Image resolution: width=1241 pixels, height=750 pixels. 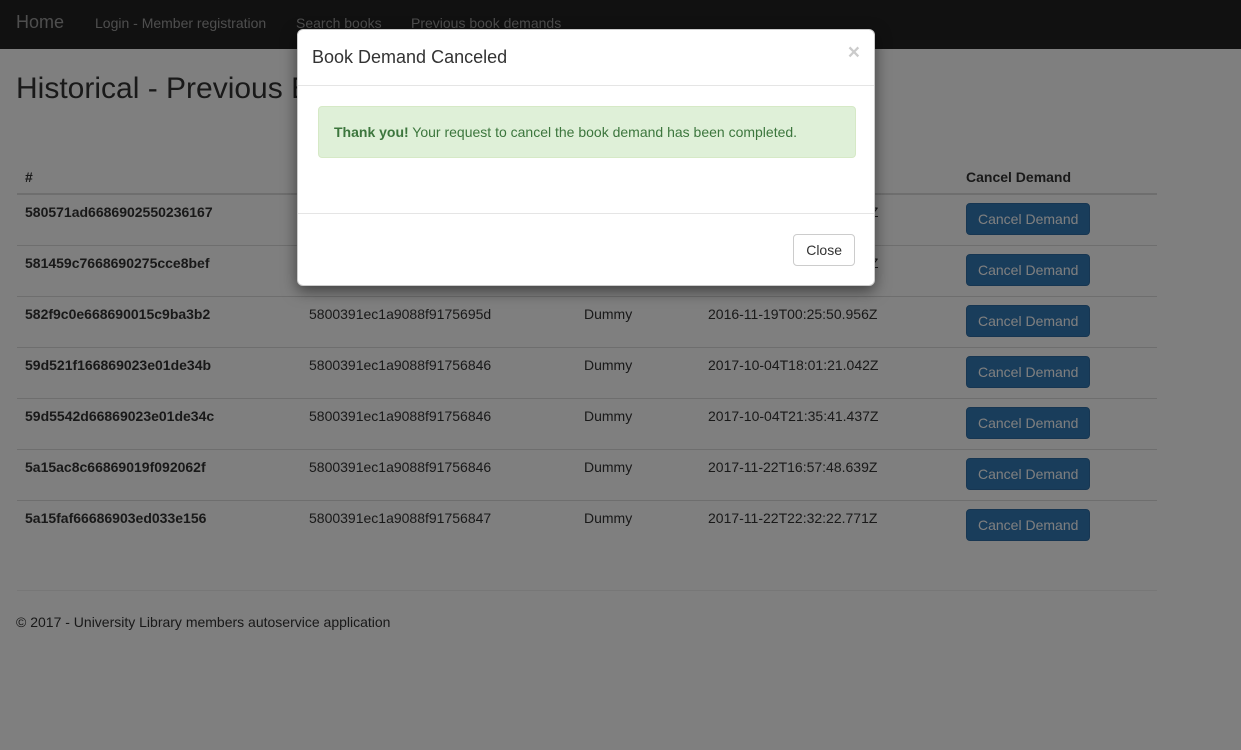 What do you see at coordinates (410, 57) in the screenshot?
I see `modal-title: Book Demand Canceled` at bounding box center [410, 57].